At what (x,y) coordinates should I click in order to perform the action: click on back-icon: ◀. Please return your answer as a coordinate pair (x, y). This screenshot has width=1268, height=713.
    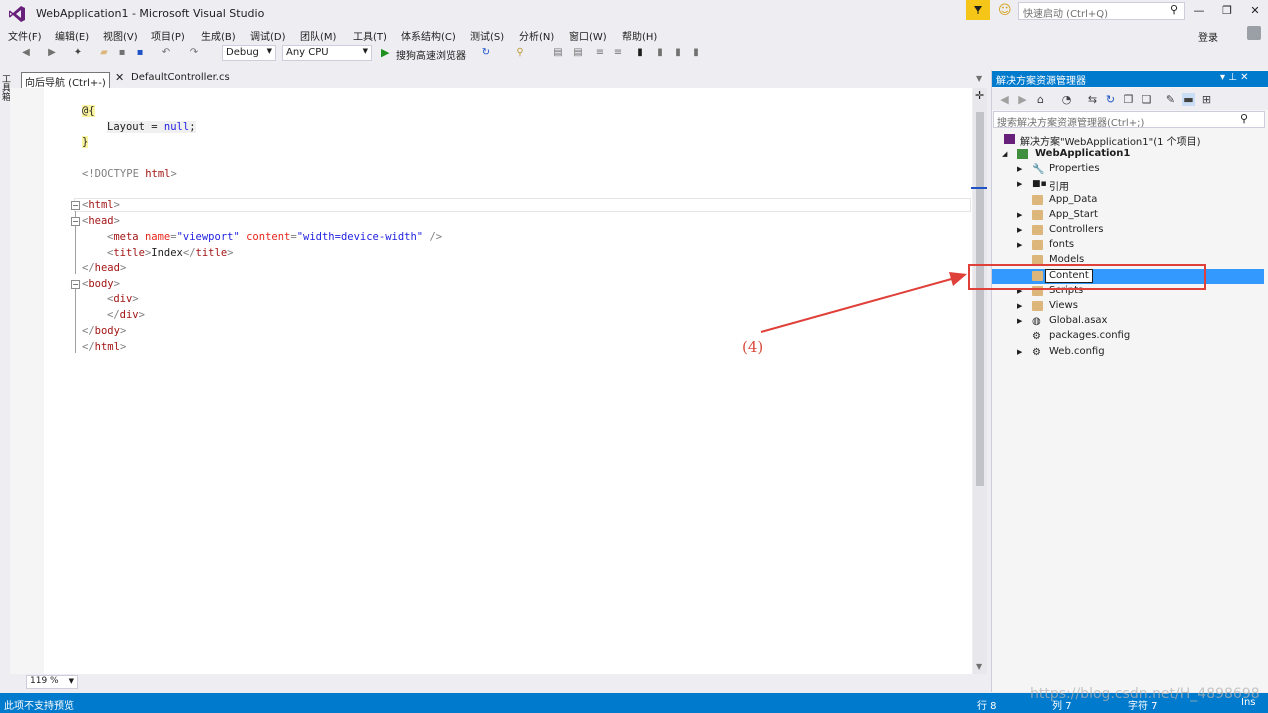
    Looking at the image, I should click on (1004, 99).